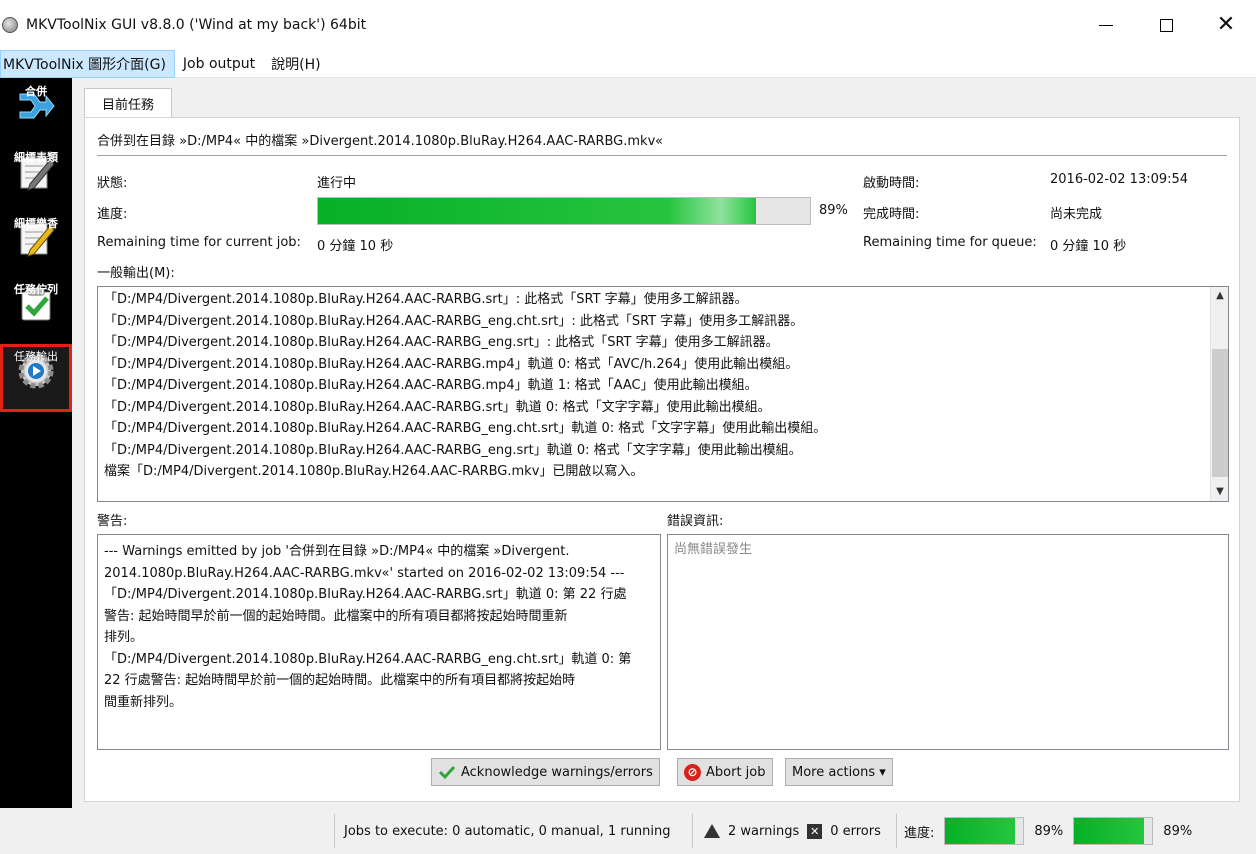 Image resolution: width=1256 pixels, height=854 pixels. I want to click on minimize-icon, so click(1106, 25).